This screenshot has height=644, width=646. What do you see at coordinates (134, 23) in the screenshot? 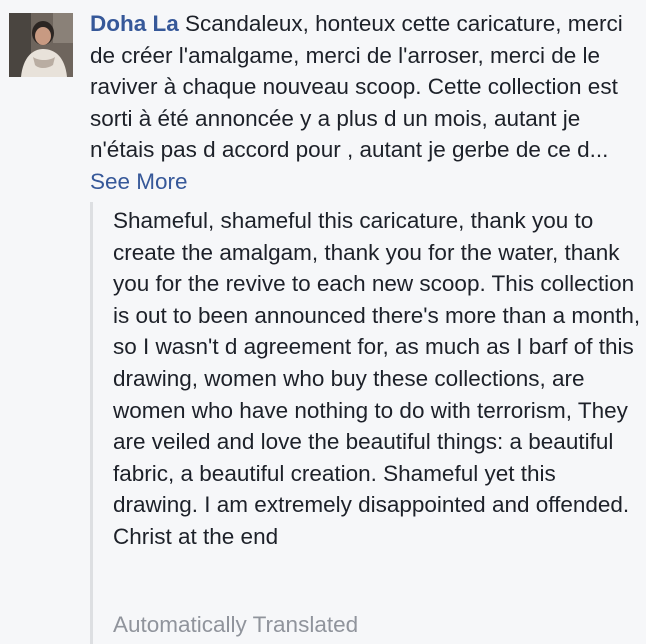
I see `author-name: Doha La` at bounding box center [134, 23].